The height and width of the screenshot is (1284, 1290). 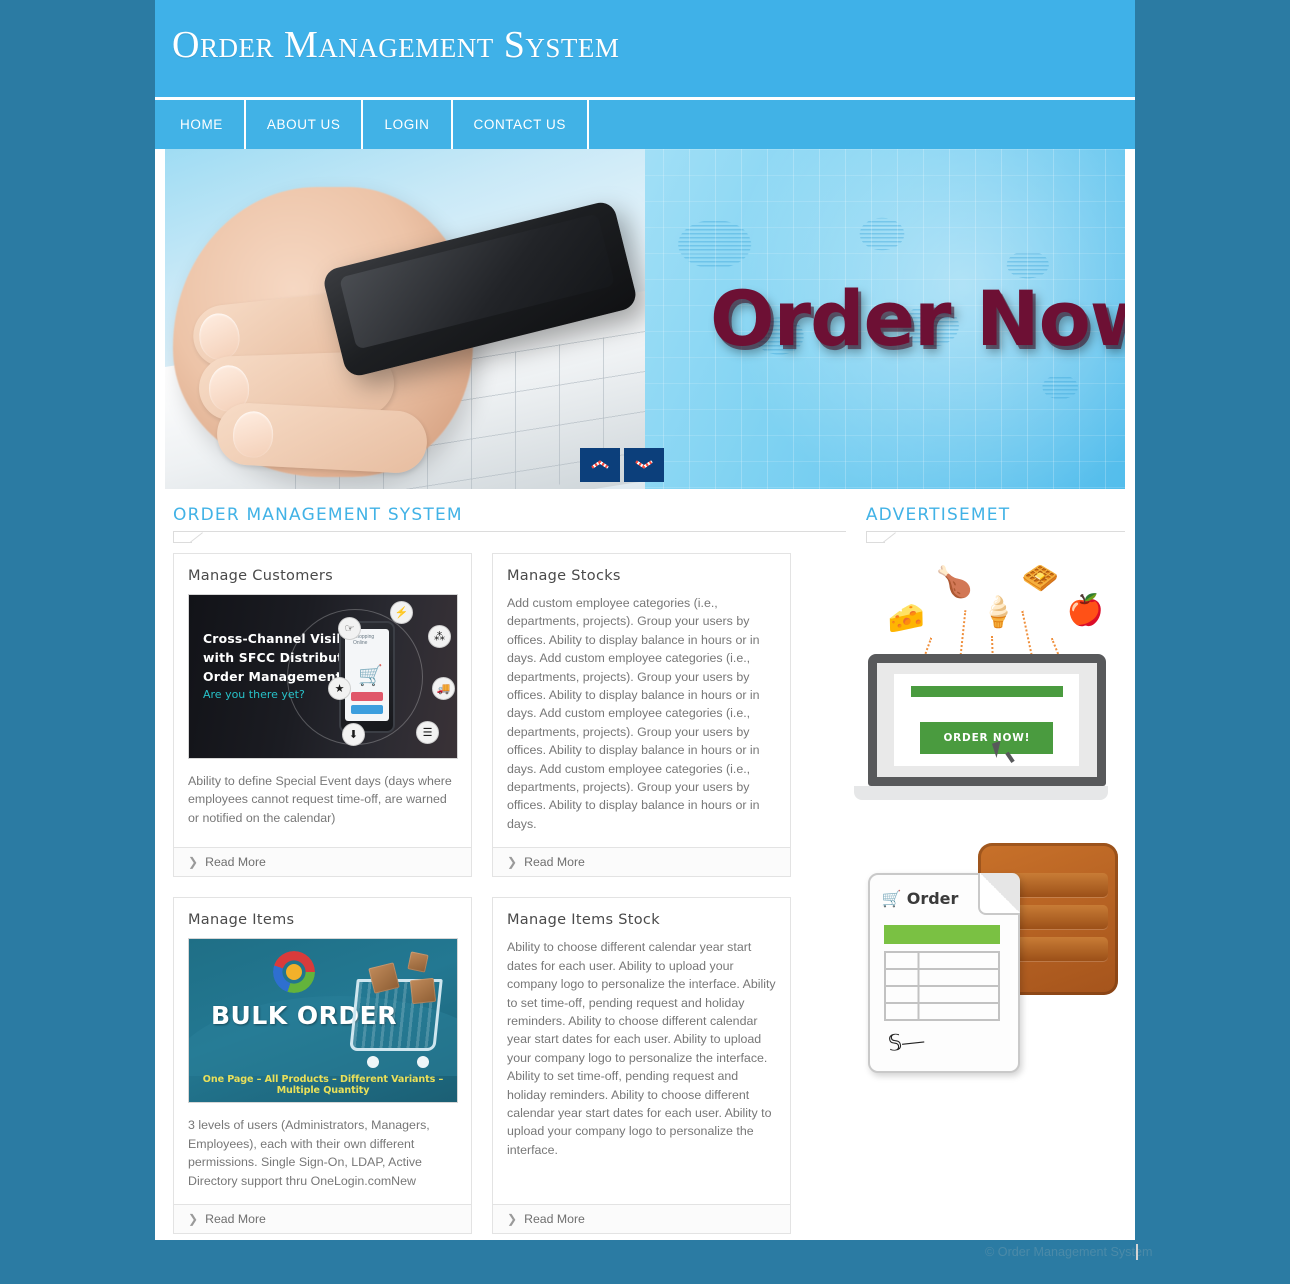 I want to click on sidebar-section-divider, so click(x=995, y=537).